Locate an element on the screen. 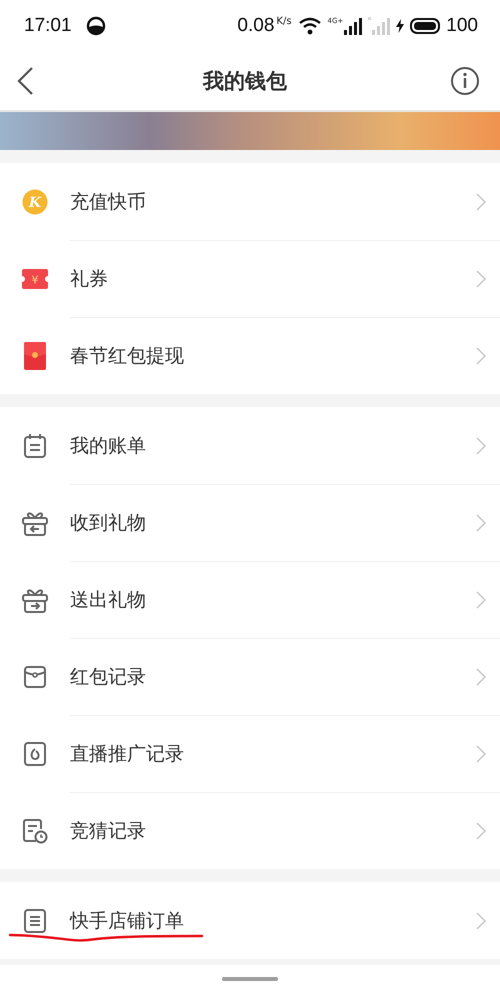  battery-icon is located at coordinates (425, 26).